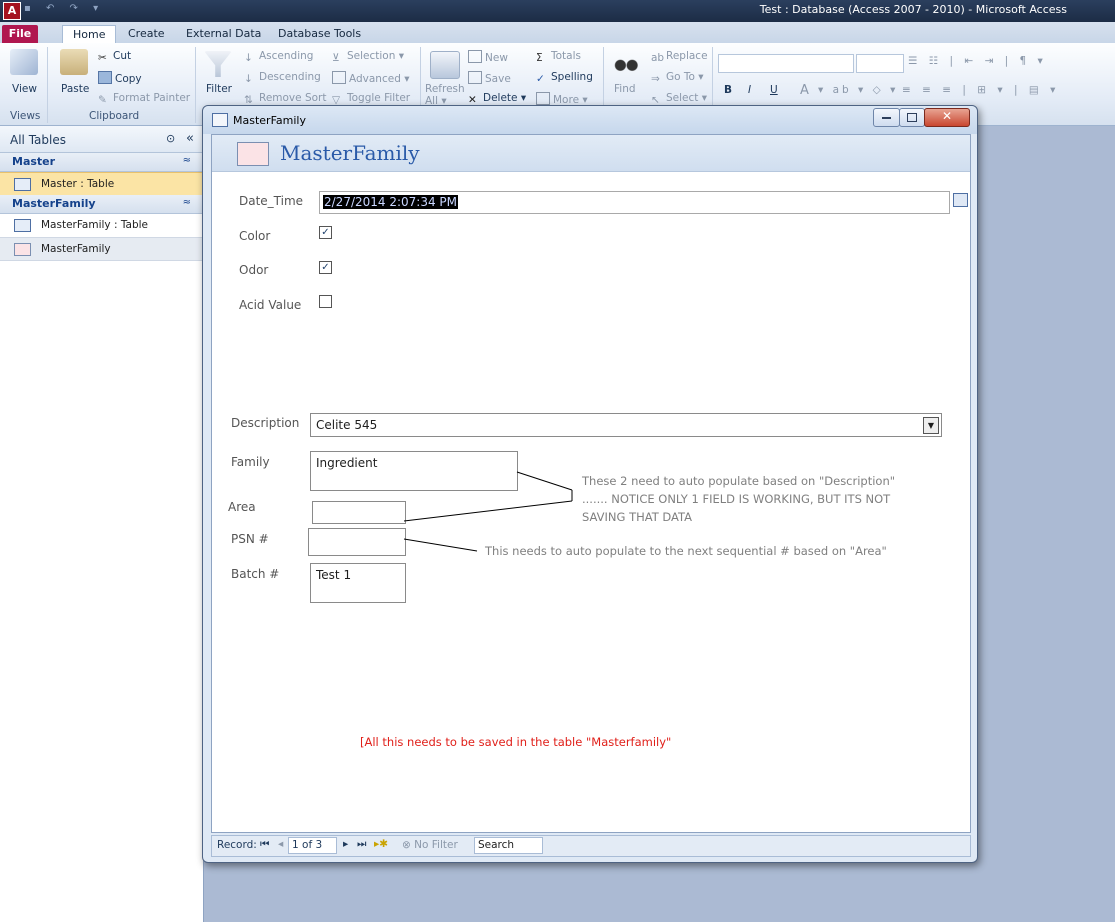 The image size is (1115, 922). Describe the element at coordinates (430, 845) in the screenshot. I see `no-filter-button: ⊗ No Filter` at that location.